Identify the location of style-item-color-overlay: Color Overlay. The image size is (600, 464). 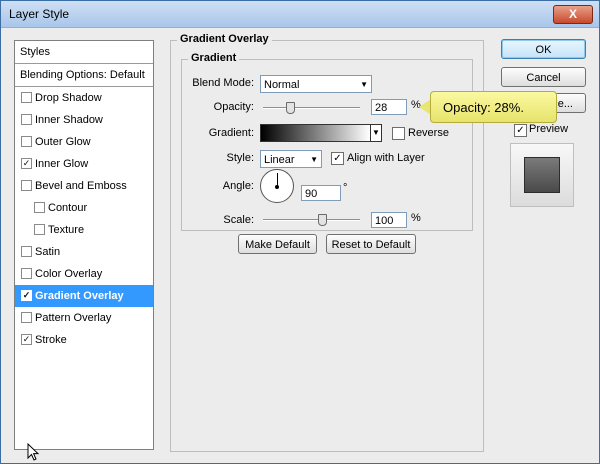
(84, 274).